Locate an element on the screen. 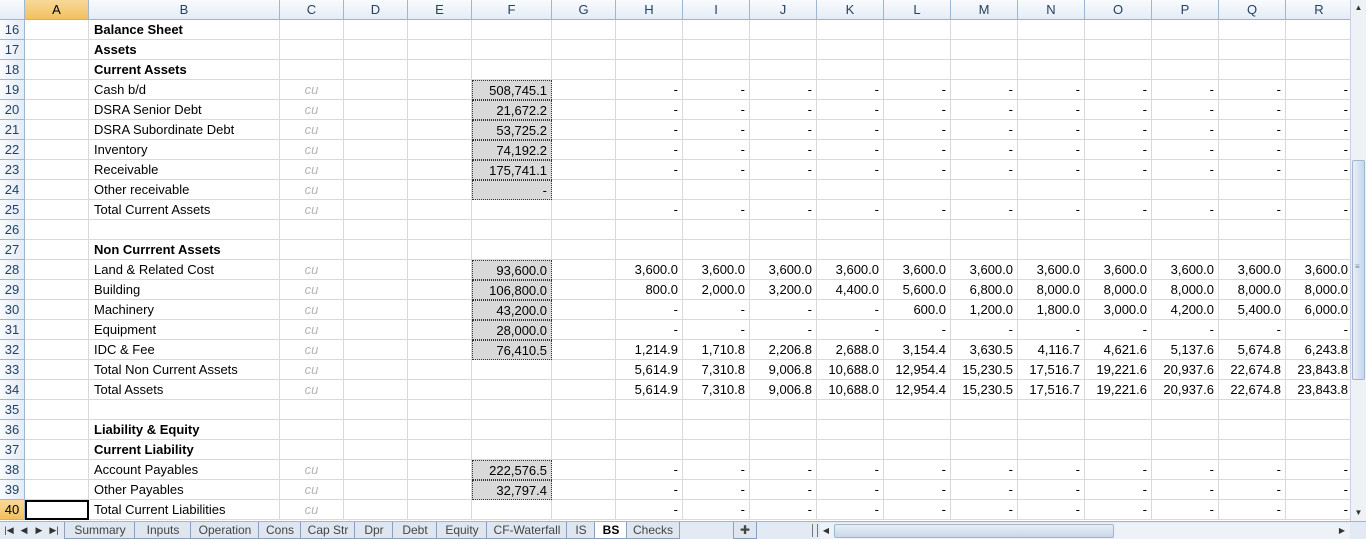 The image size is (1366, 539). cell-G38 is located at coordinates (584, 470).